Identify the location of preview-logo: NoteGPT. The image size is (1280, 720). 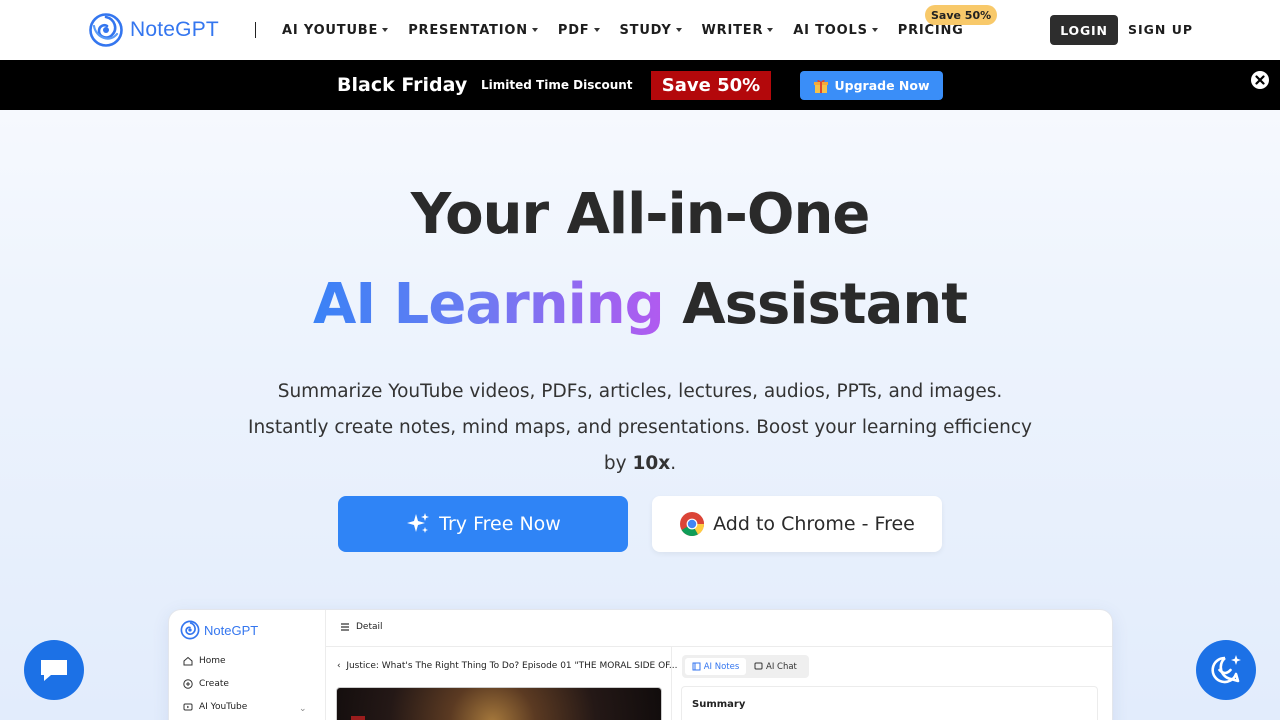
(219, 630).